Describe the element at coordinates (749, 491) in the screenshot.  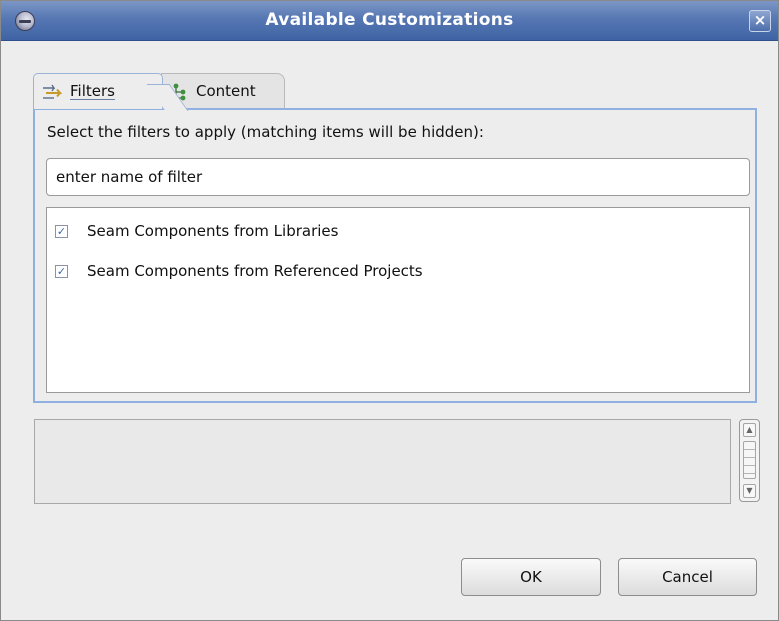
I see `scroll-down-arrow-icon: ▼` at that location.